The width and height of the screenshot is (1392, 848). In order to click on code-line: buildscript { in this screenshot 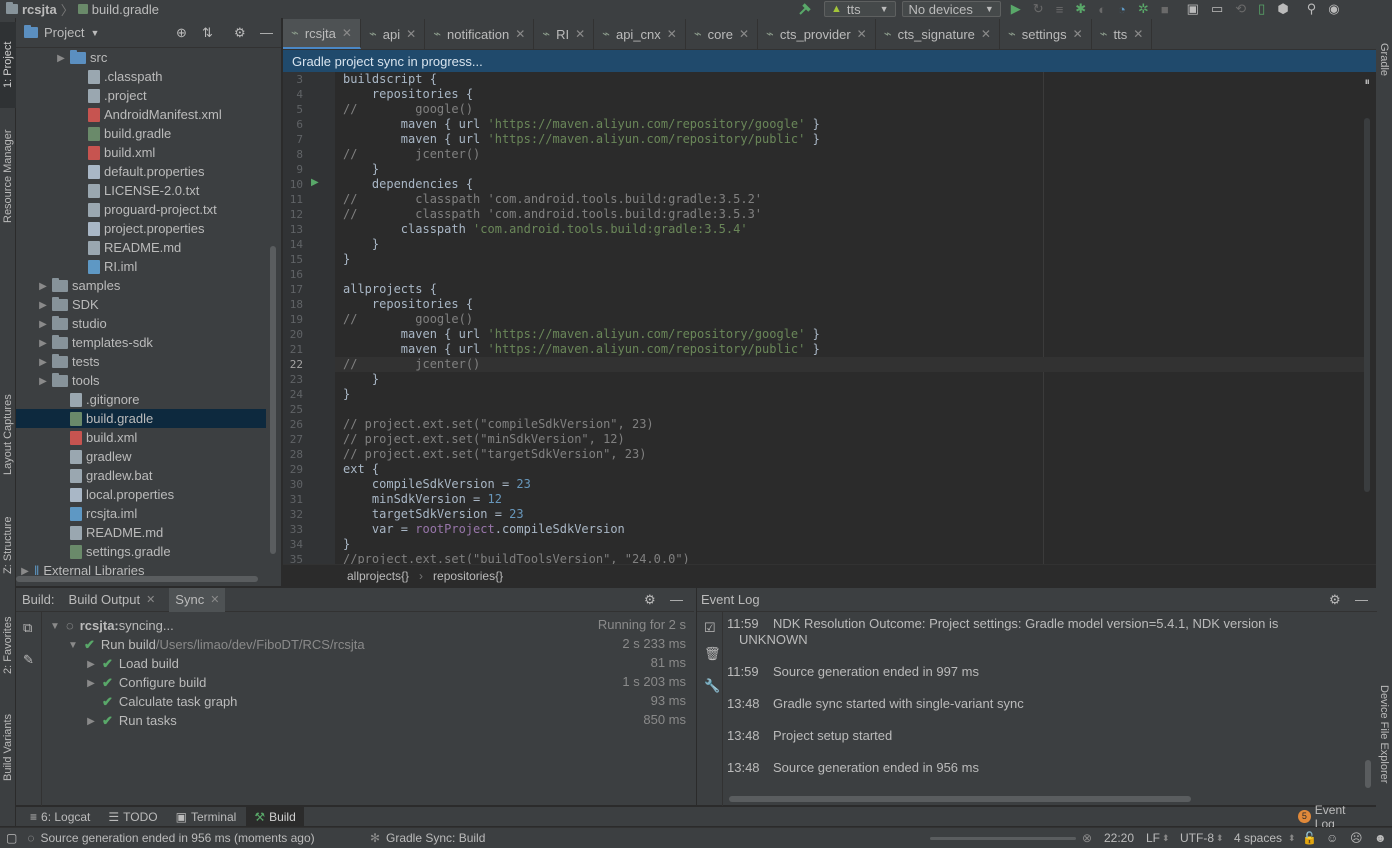, I will do `click(390, 79)`.